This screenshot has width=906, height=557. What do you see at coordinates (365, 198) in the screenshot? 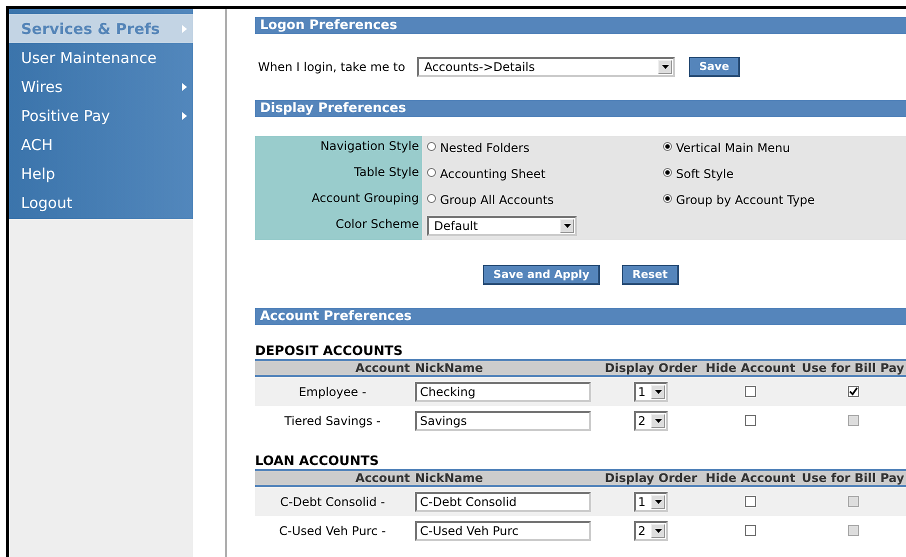
I see `preference-label: Account Grouping` at bounding box center [365, 198].